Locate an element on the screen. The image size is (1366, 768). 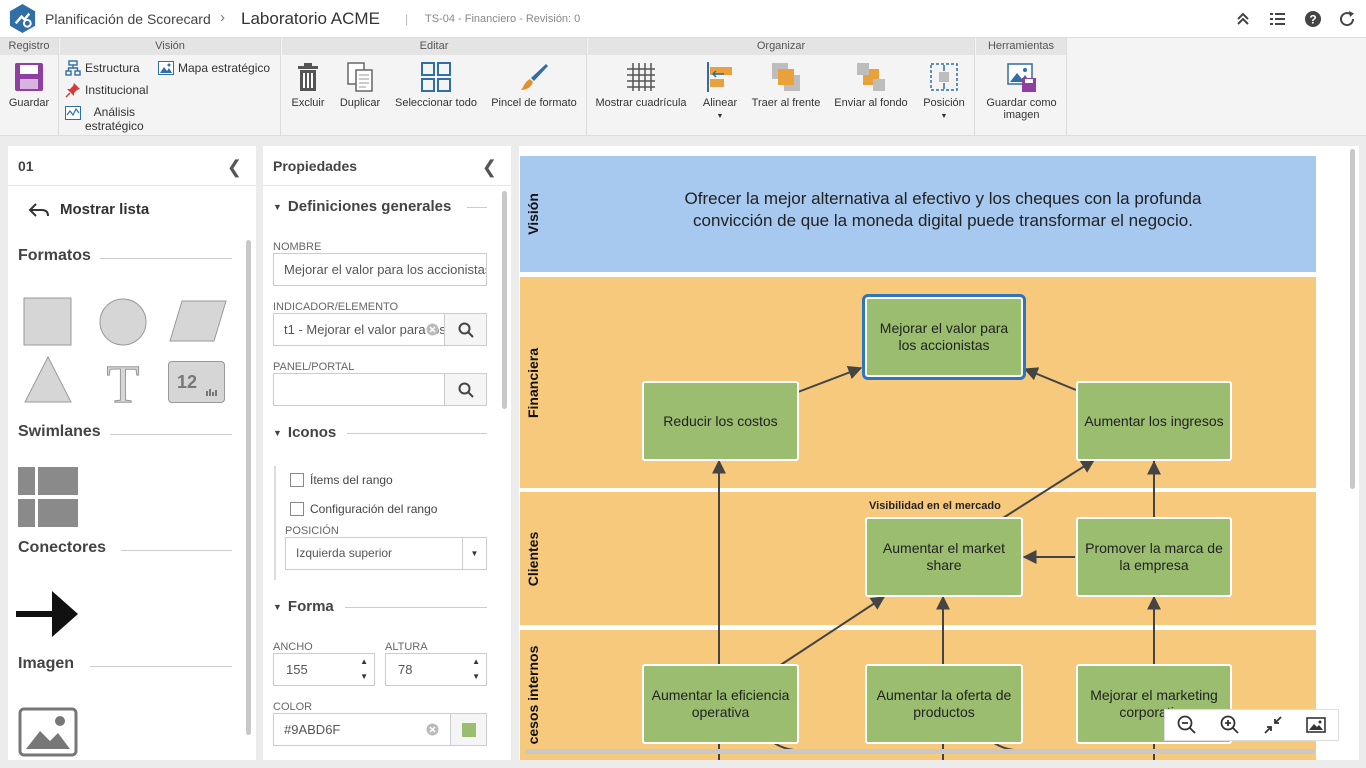
align-icon is located at coordinates (719, 77).